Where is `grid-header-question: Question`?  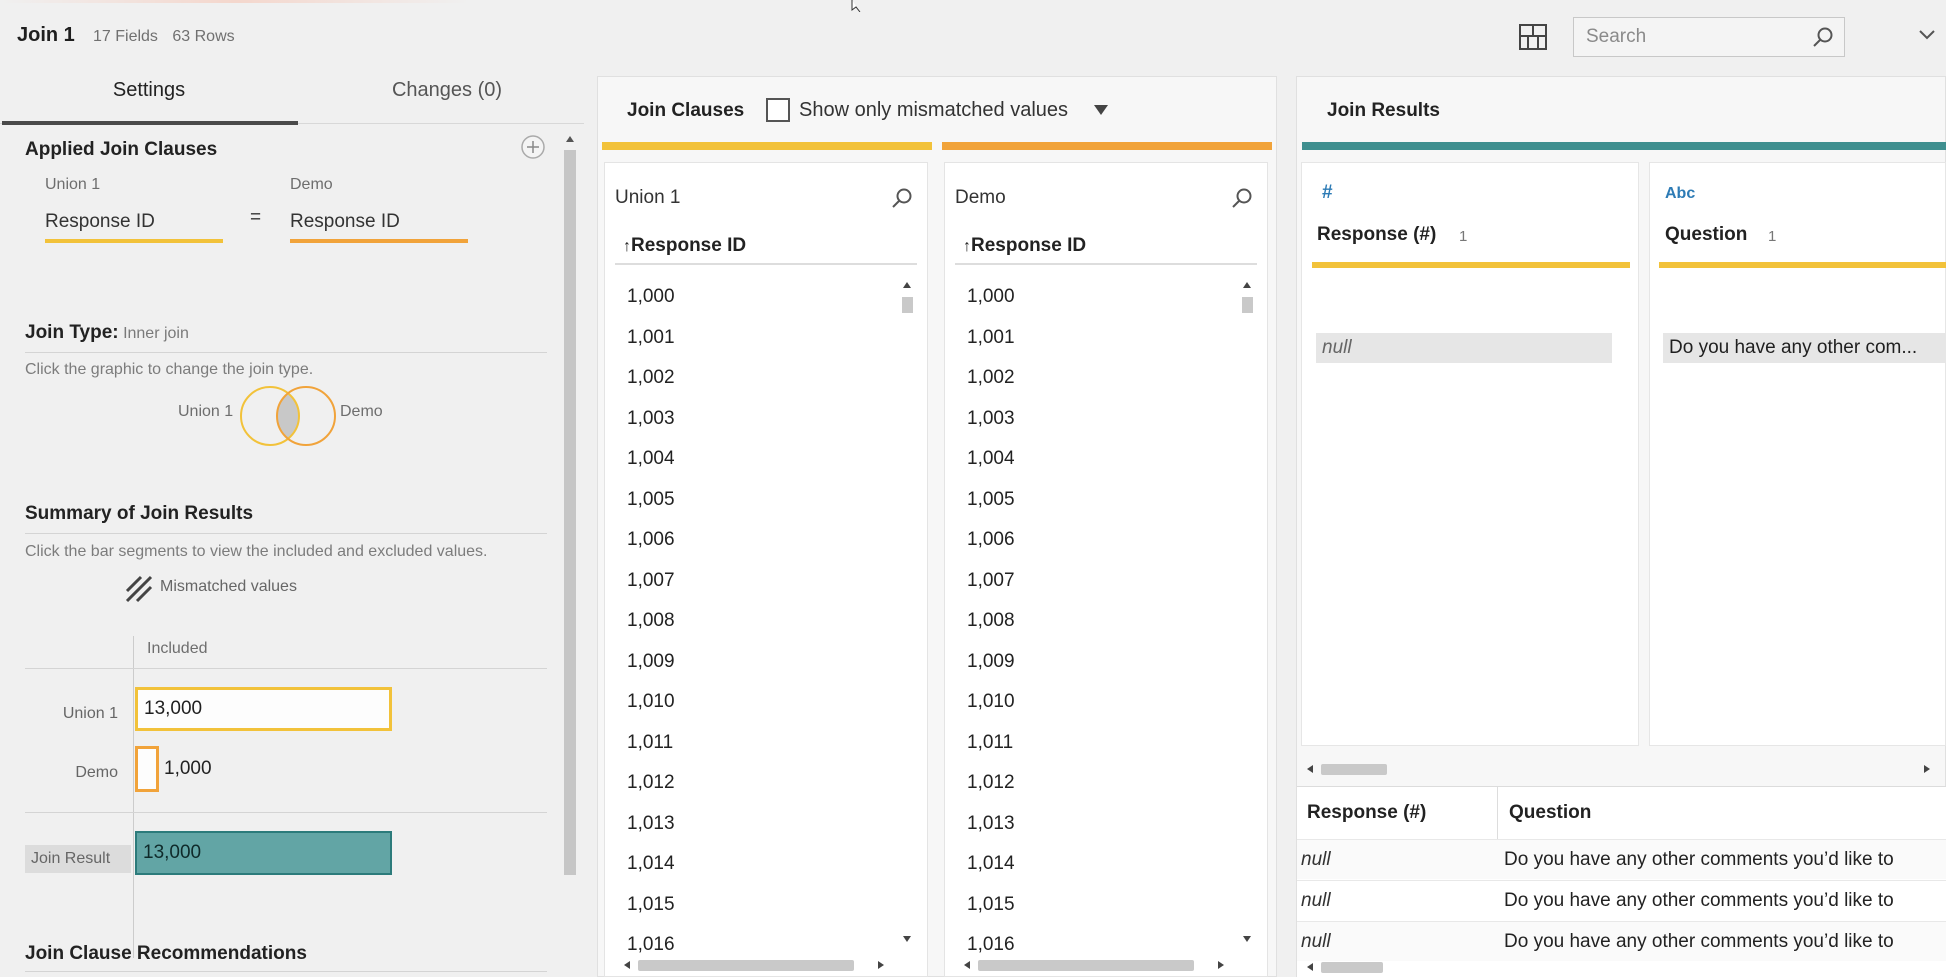 grid-header-question: Question is located at coordinates (1550, 813).